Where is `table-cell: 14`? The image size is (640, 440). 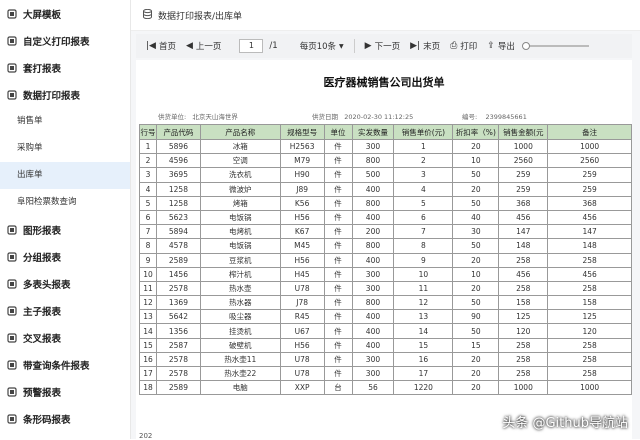 table-cell: 14 is located at coordinates (148, 331).